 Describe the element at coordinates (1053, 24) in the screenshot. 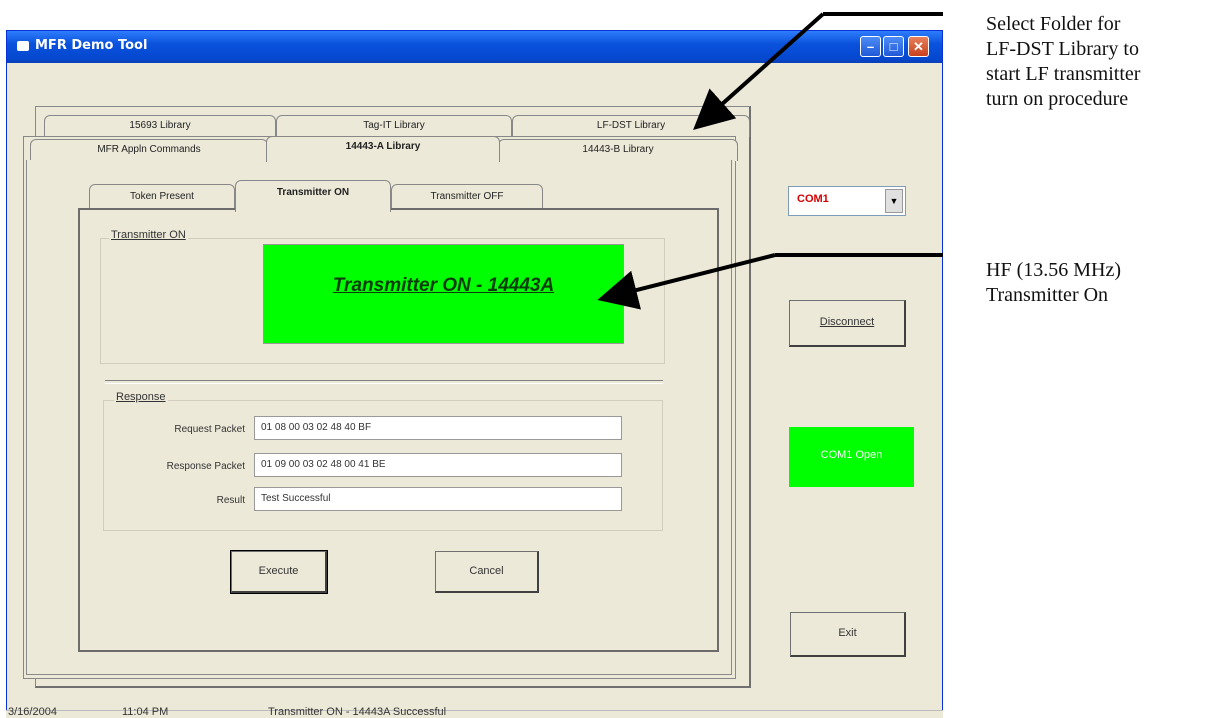

I see `annotation-lf-dst-line-1: Select Folder for` at that location.